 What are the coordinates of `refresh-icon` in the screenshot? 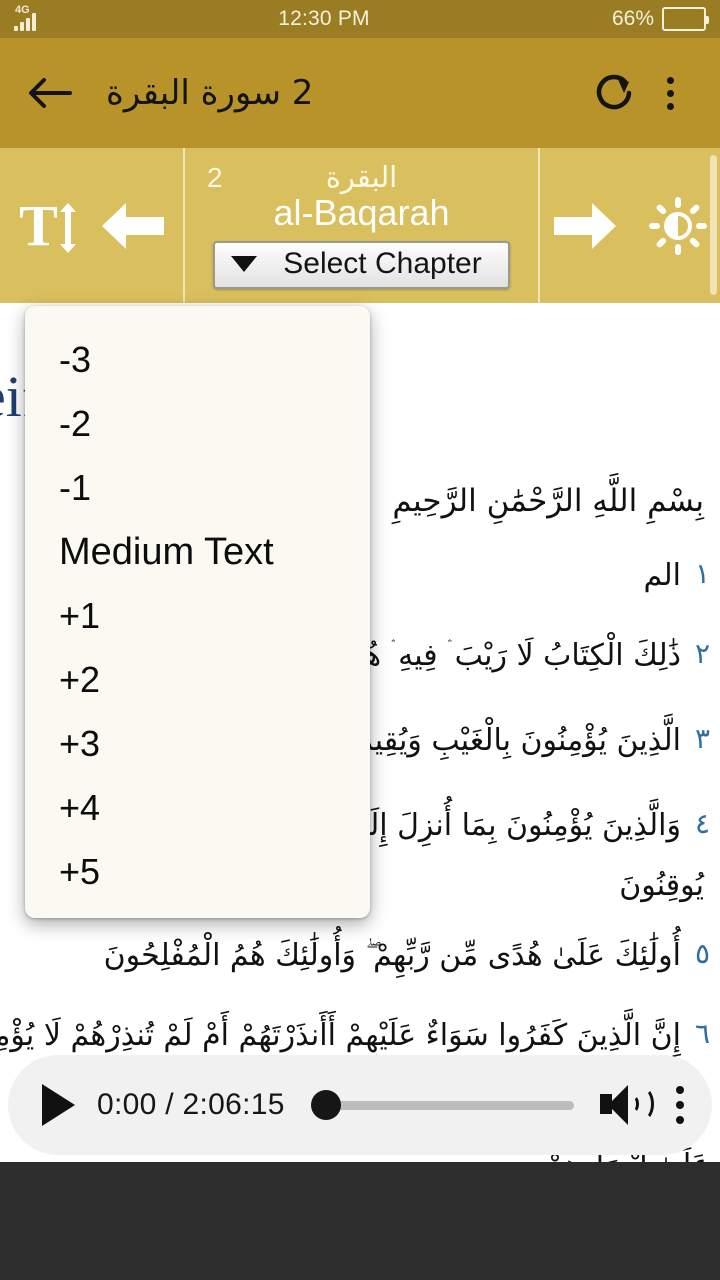 It's located at (614, 93).